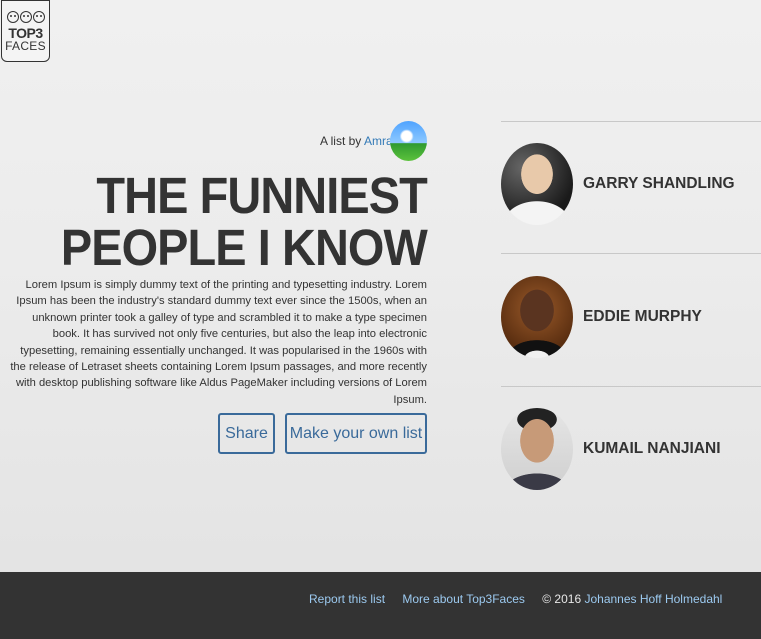 The width and height of the screenshot is (761, 639). I want to click on person-name: GARRY SHANDLING, so click(659, 183).